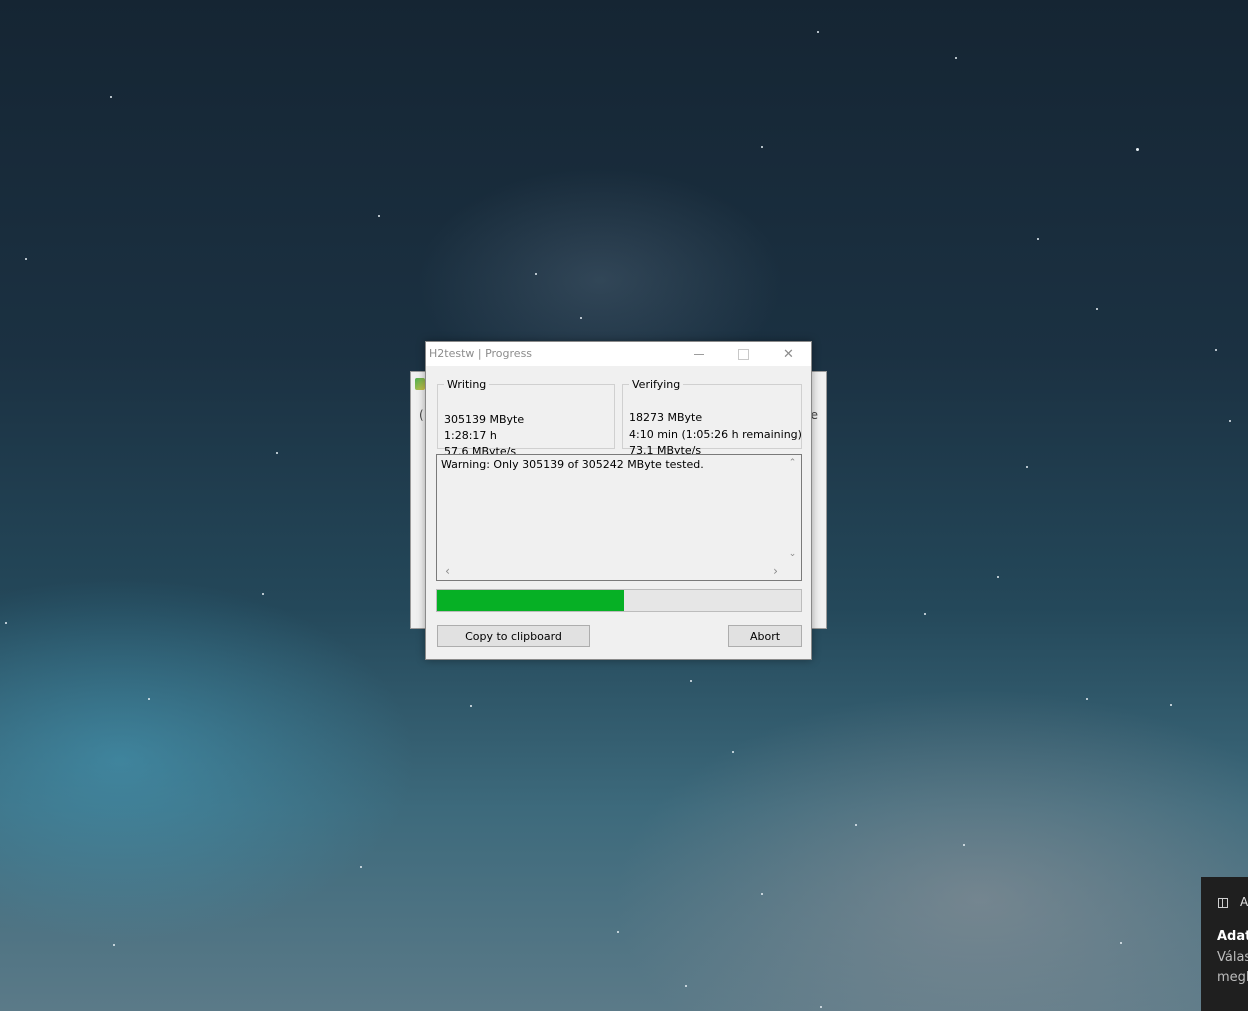 Image resolution: width=1248 pixels, height=1011 pixels. Describe the element at coordinates (1232, 936) in the screenshot. I see `notification-title: Adat` at that location.